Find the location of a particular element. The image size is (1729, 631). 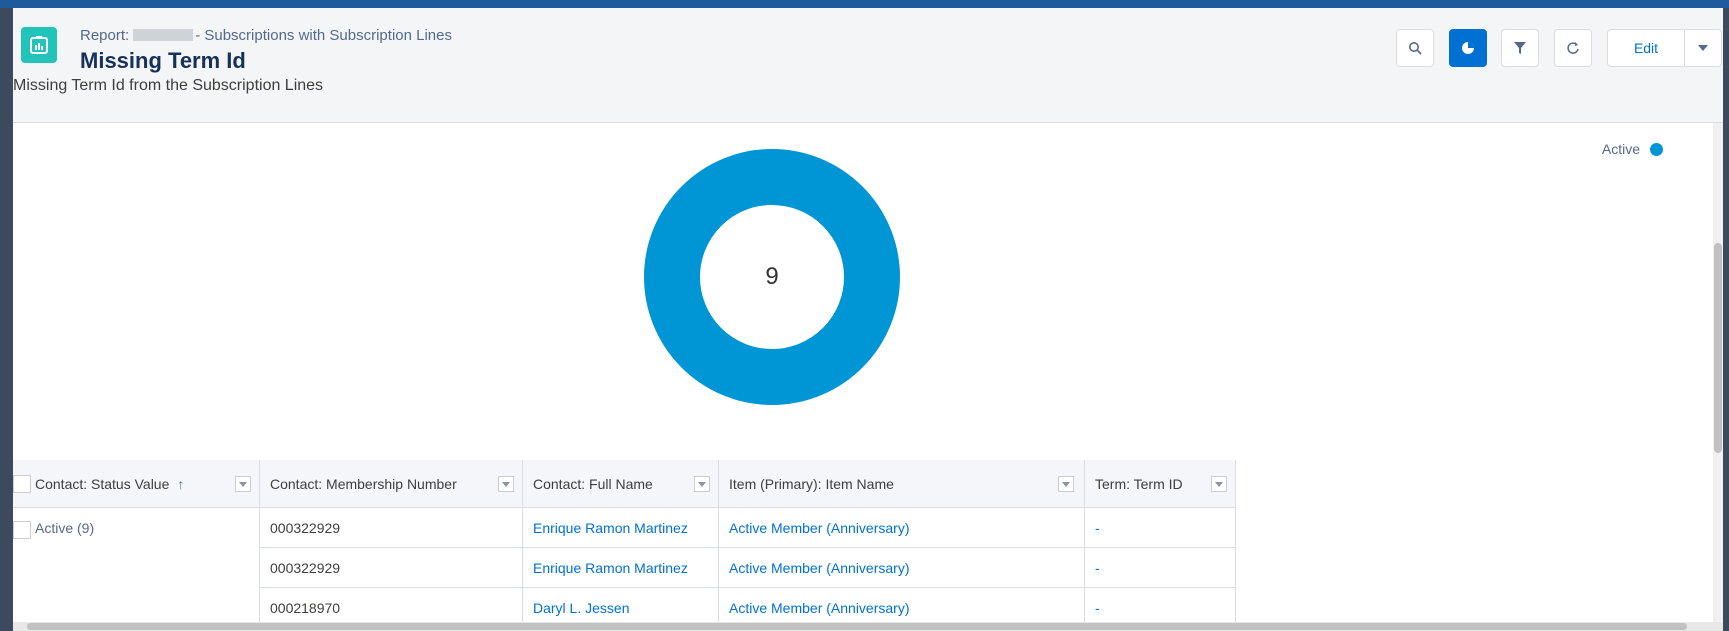

refresh-button is located at coordinates (1573, 48).